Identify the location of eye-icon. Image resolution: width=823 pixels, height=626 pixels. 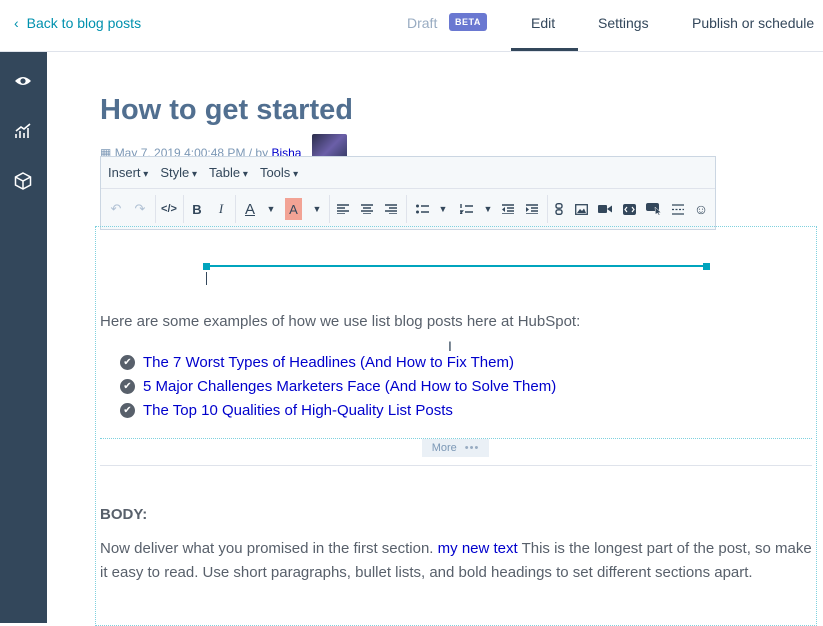
(23, 81).